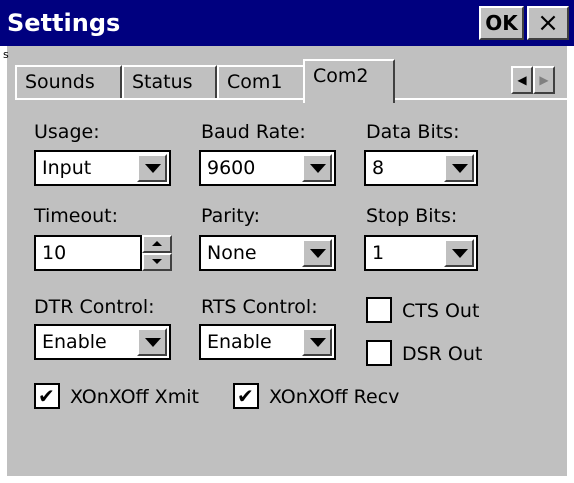 This screenshot has width=574, height=483. I want to click on stop-bits-value: 1, so click(378, 253).